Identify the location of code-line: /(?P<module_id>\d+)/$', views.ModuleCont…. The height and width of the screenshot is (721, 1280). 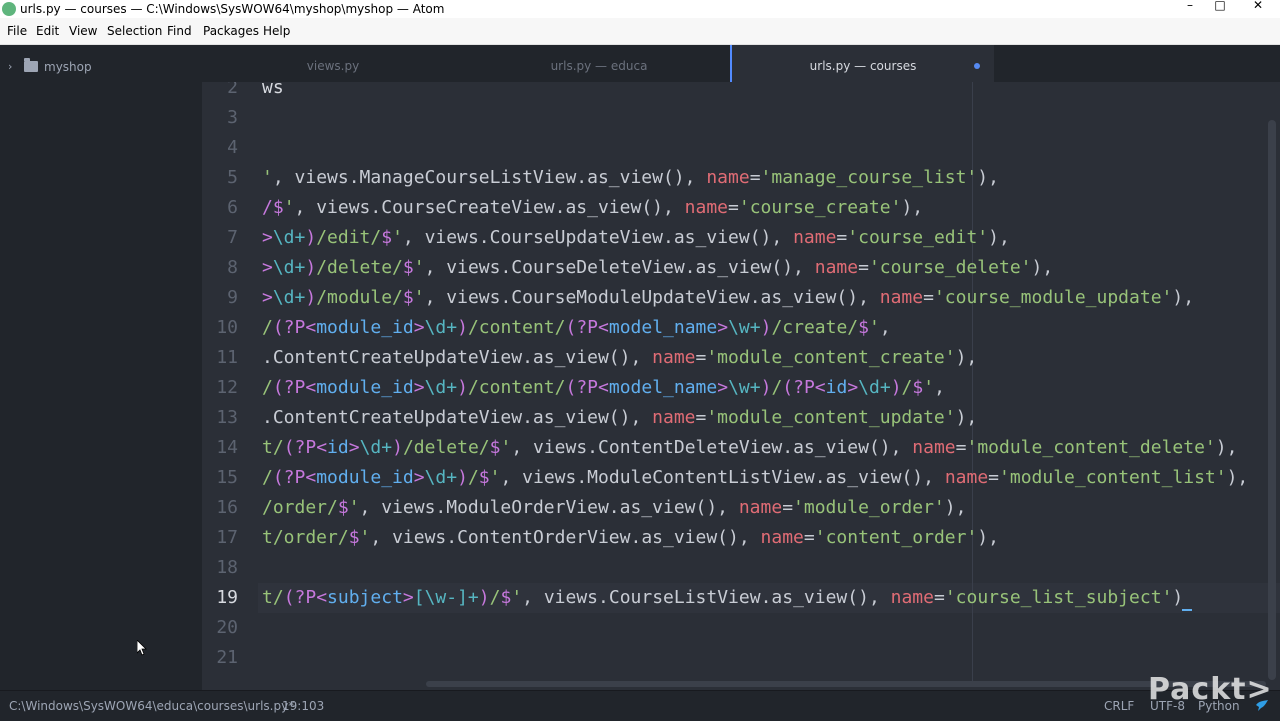
(755, 477).